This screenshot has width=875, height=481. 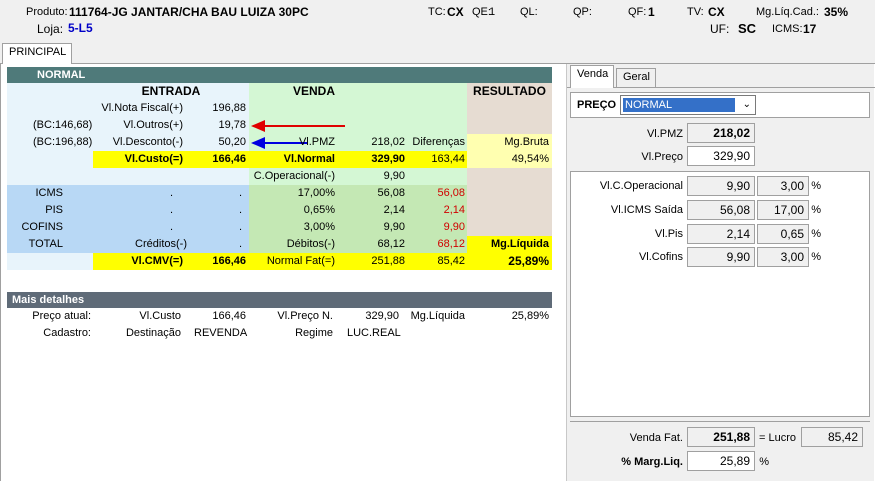 What do you see at coordinates (310, 244) in the screenshot?
I see `debitos-label: Débitos(-)` at bounding box center [310, 244].